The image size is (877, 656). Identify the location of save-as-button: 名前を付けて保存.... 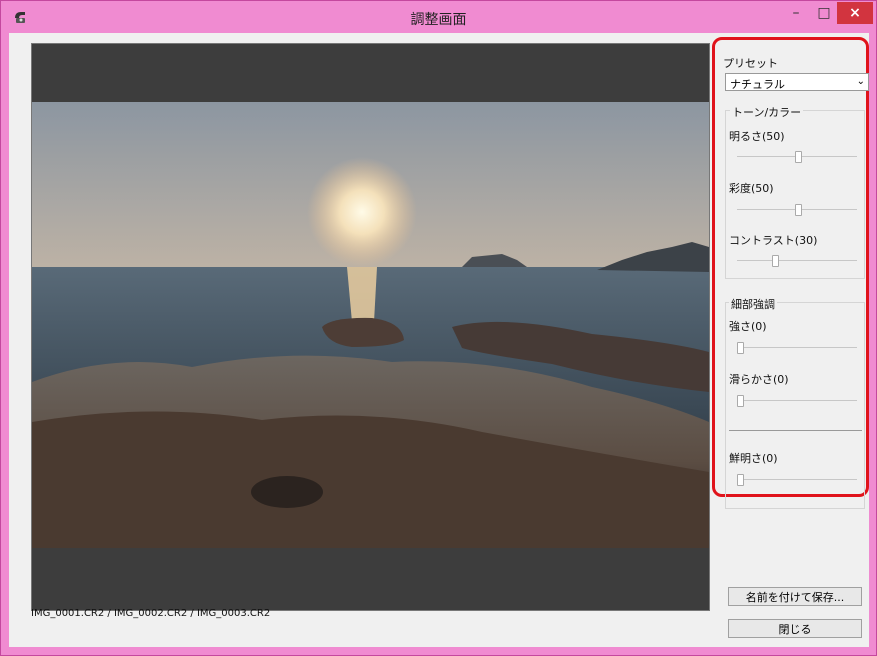
(795, 596).